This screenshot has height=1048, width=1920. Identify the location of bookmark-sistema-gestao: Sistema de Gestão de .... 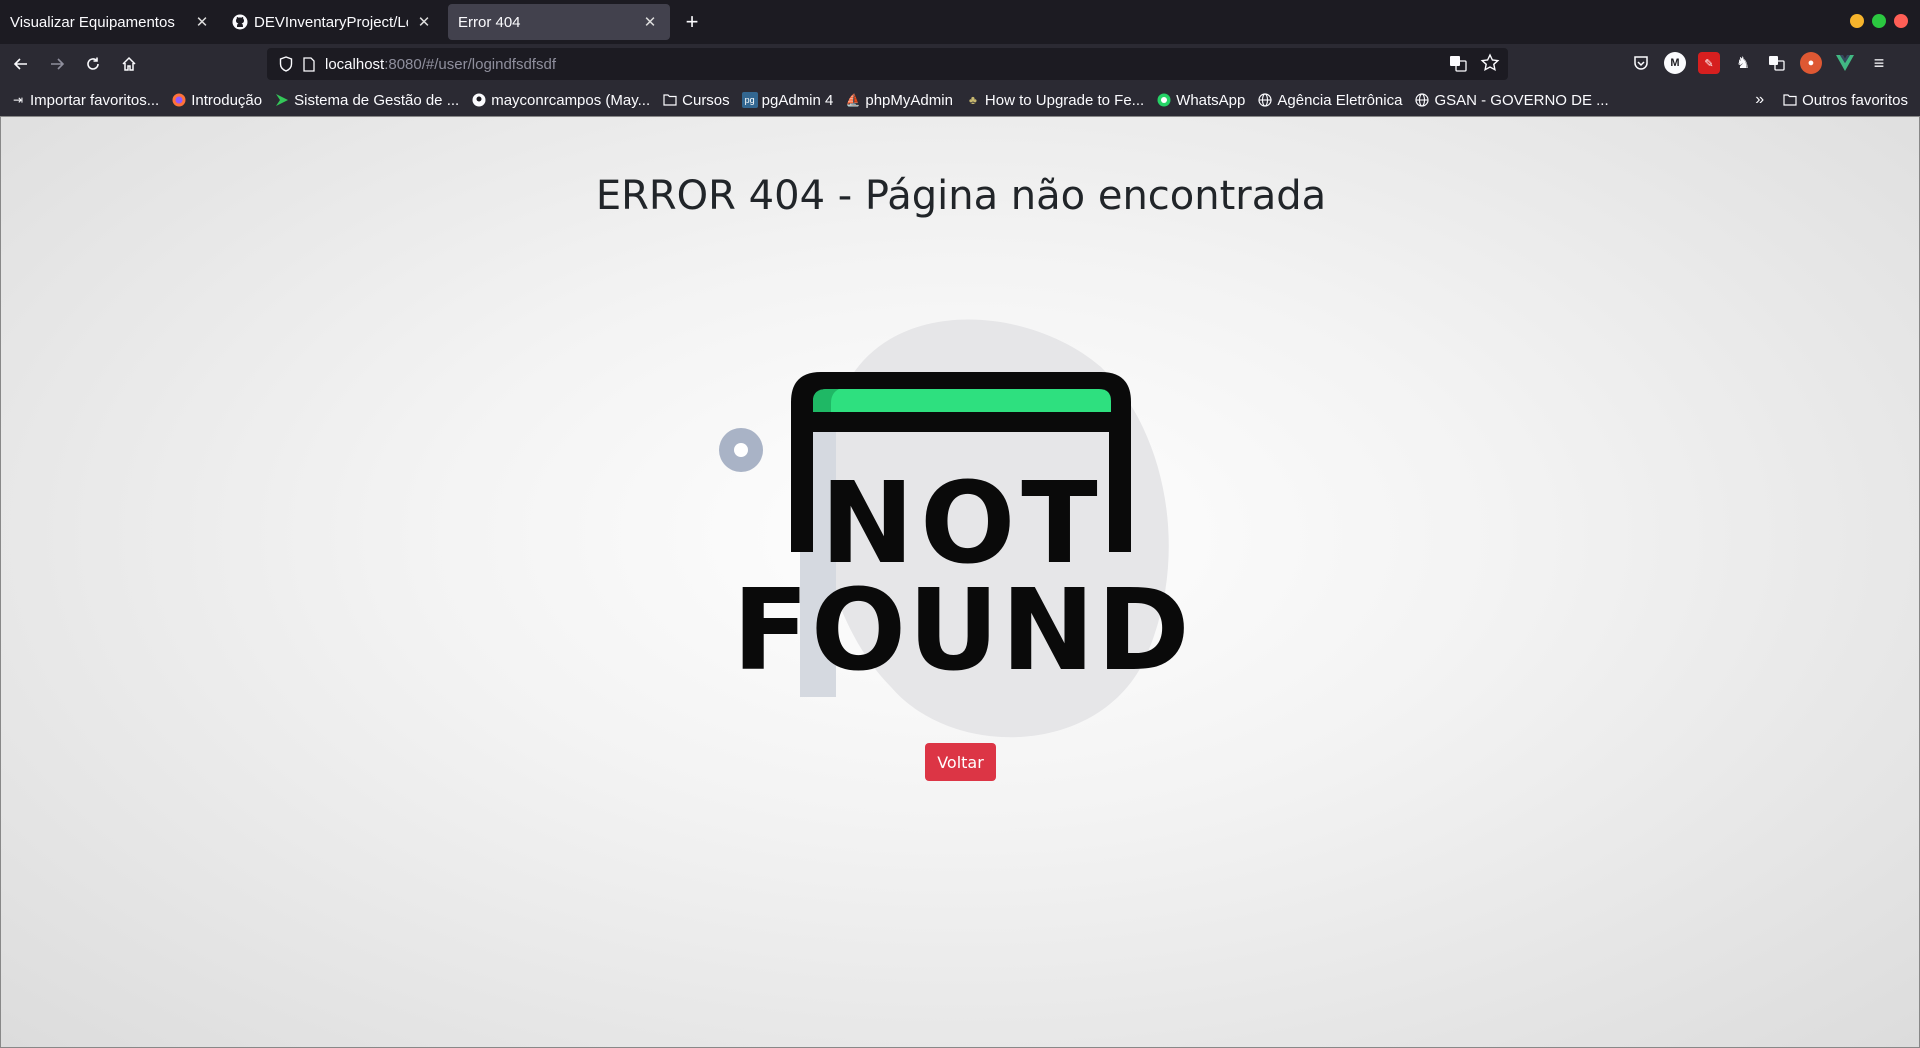
(366, 100).